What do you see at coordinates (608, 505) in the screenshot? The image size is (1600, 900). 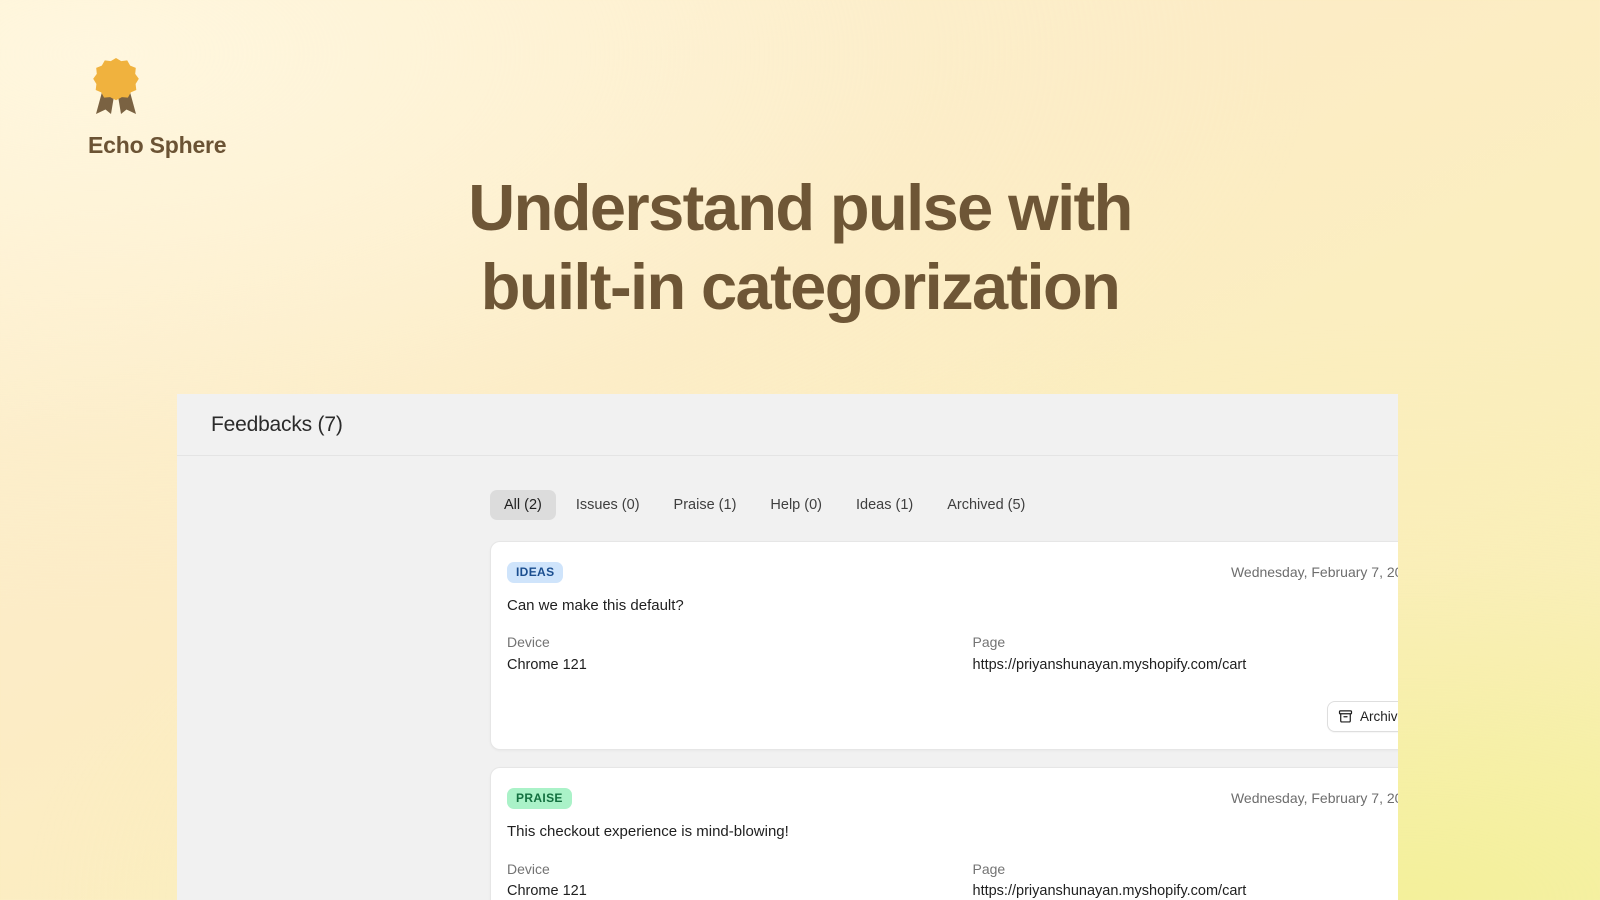 I see `tab-issues: Issues (0)` at bounding box center [608, 505].